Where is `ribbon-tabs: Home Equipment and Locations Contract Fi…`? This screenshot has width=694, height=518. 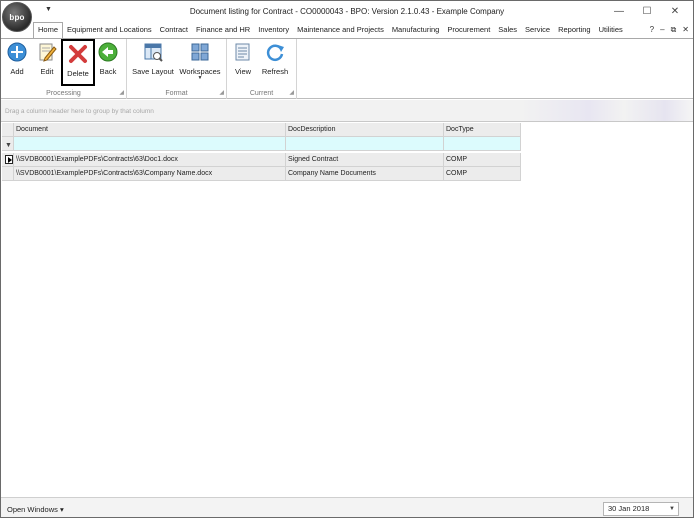
ribbon-tabs: Home Equipment and Locations Contract Fi… is located at coordinates (330, 30).